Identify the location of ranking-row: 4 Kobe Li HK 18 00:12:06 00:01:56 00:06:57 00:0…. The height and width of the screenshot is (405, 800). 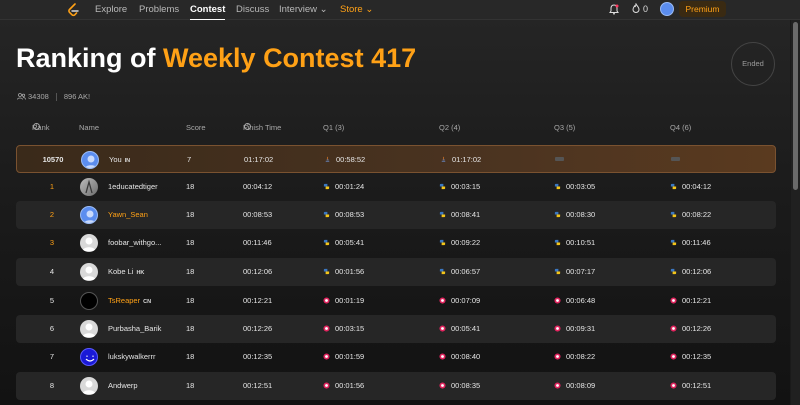
(396, 272).